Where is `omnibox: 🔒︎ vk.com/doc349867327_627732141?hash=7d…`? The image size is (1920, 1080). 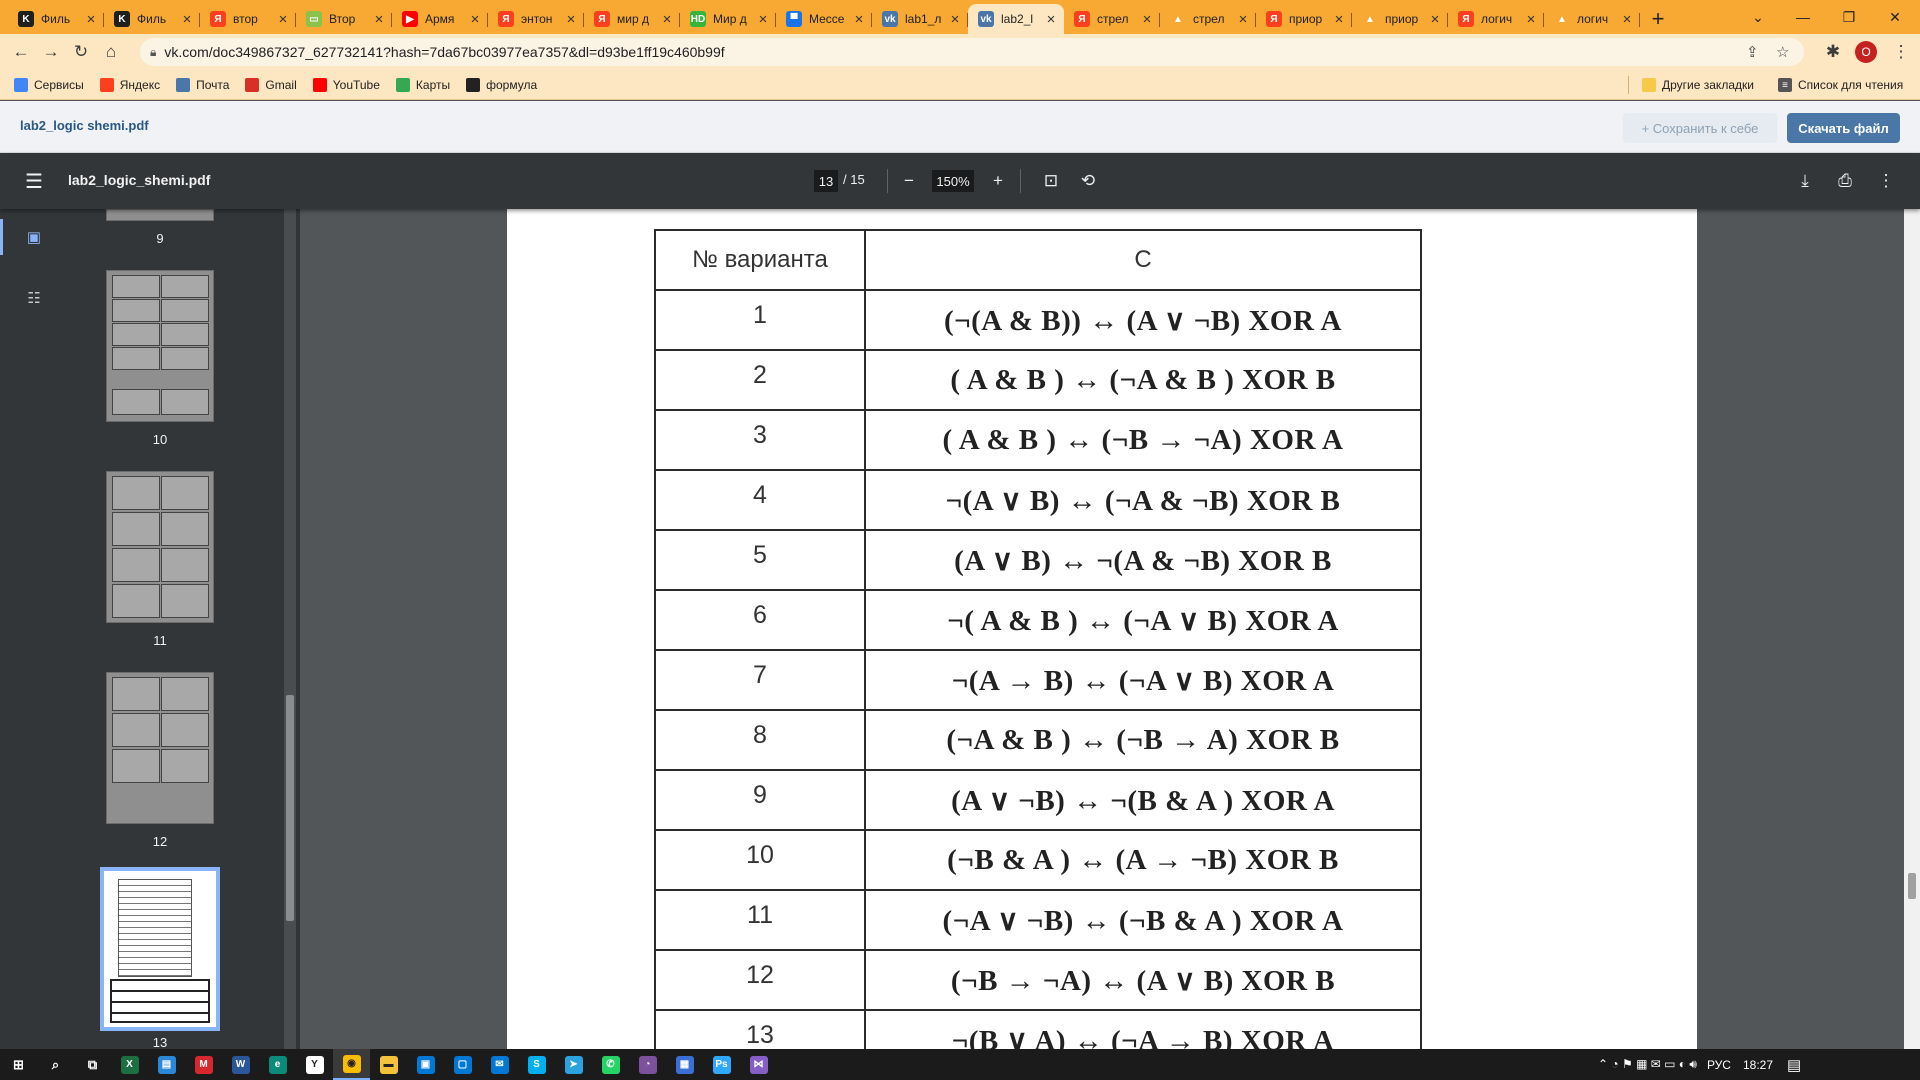 omnibox: 🔒︎ vk.com/doc349867327_627732141?hash=7d… is located at coordinates (972, 52).